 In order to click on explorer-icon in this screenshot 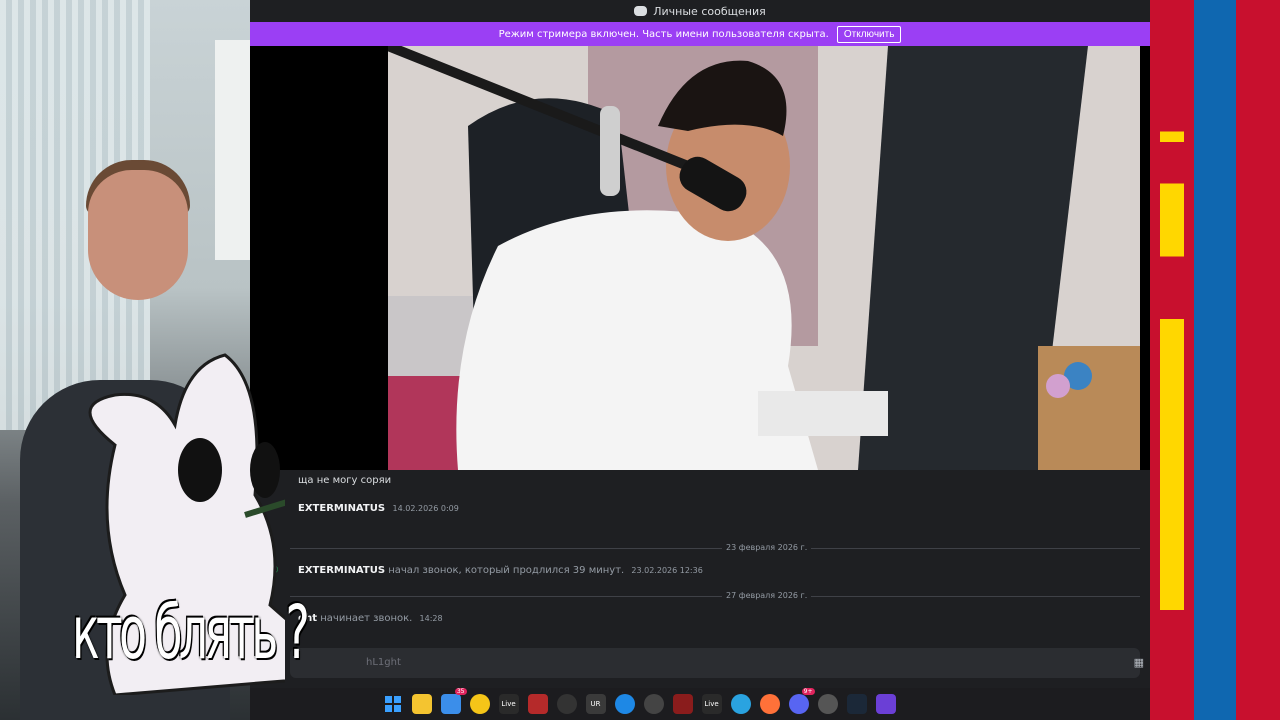, I will do `click(421, 704)`.